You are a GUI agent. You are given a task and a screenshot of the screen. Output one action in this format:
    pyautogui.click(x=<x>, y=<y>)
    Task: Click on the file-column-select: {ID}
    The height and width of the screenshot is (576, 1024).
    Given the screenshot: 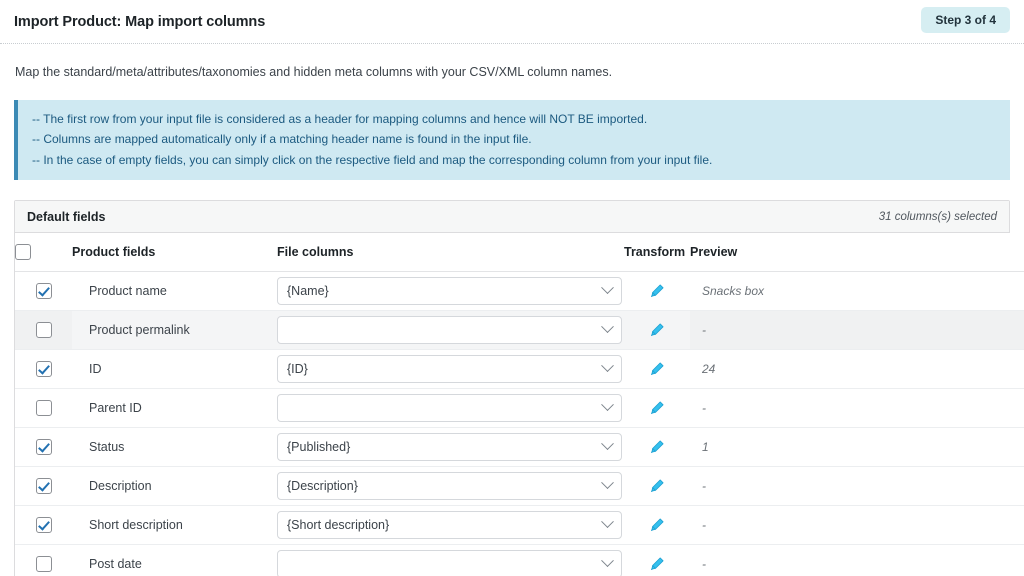 What is the action you would take?
    pyautogui.click(x=449, y=369)
    